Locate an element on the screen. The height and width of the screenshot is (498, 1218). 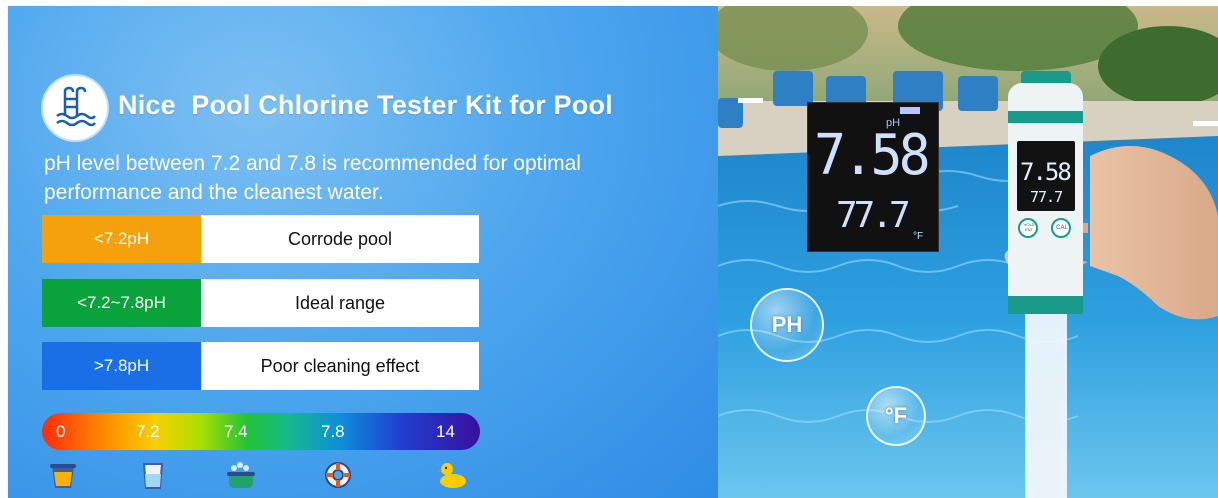
pen-hold-button: HOLD ENT is located at coordinates (1029, 227).